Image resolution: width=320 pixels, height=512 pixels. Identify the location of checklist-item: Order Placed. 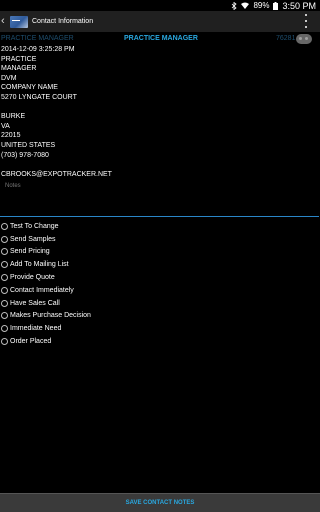
(160, 341).